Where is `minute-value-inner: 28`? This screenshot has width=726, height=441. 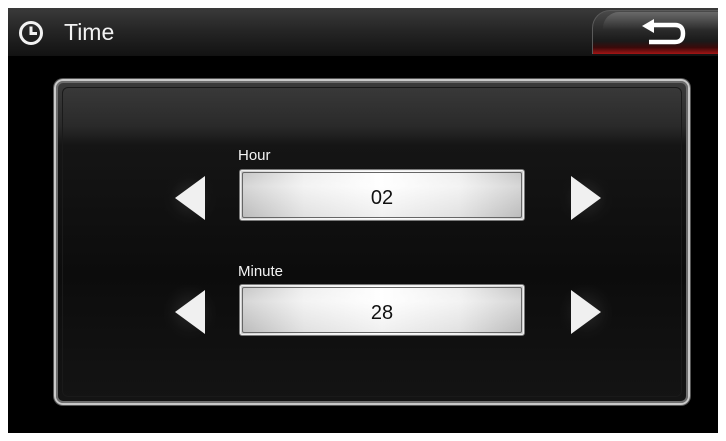 minute-value-inner: 28 is located at coordinates (382, 310).